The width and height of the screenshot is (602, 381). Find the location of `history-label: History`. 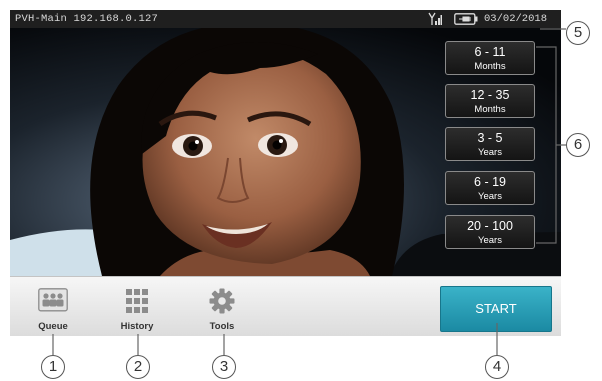

history-label: History is located at coordinates (137, 326).